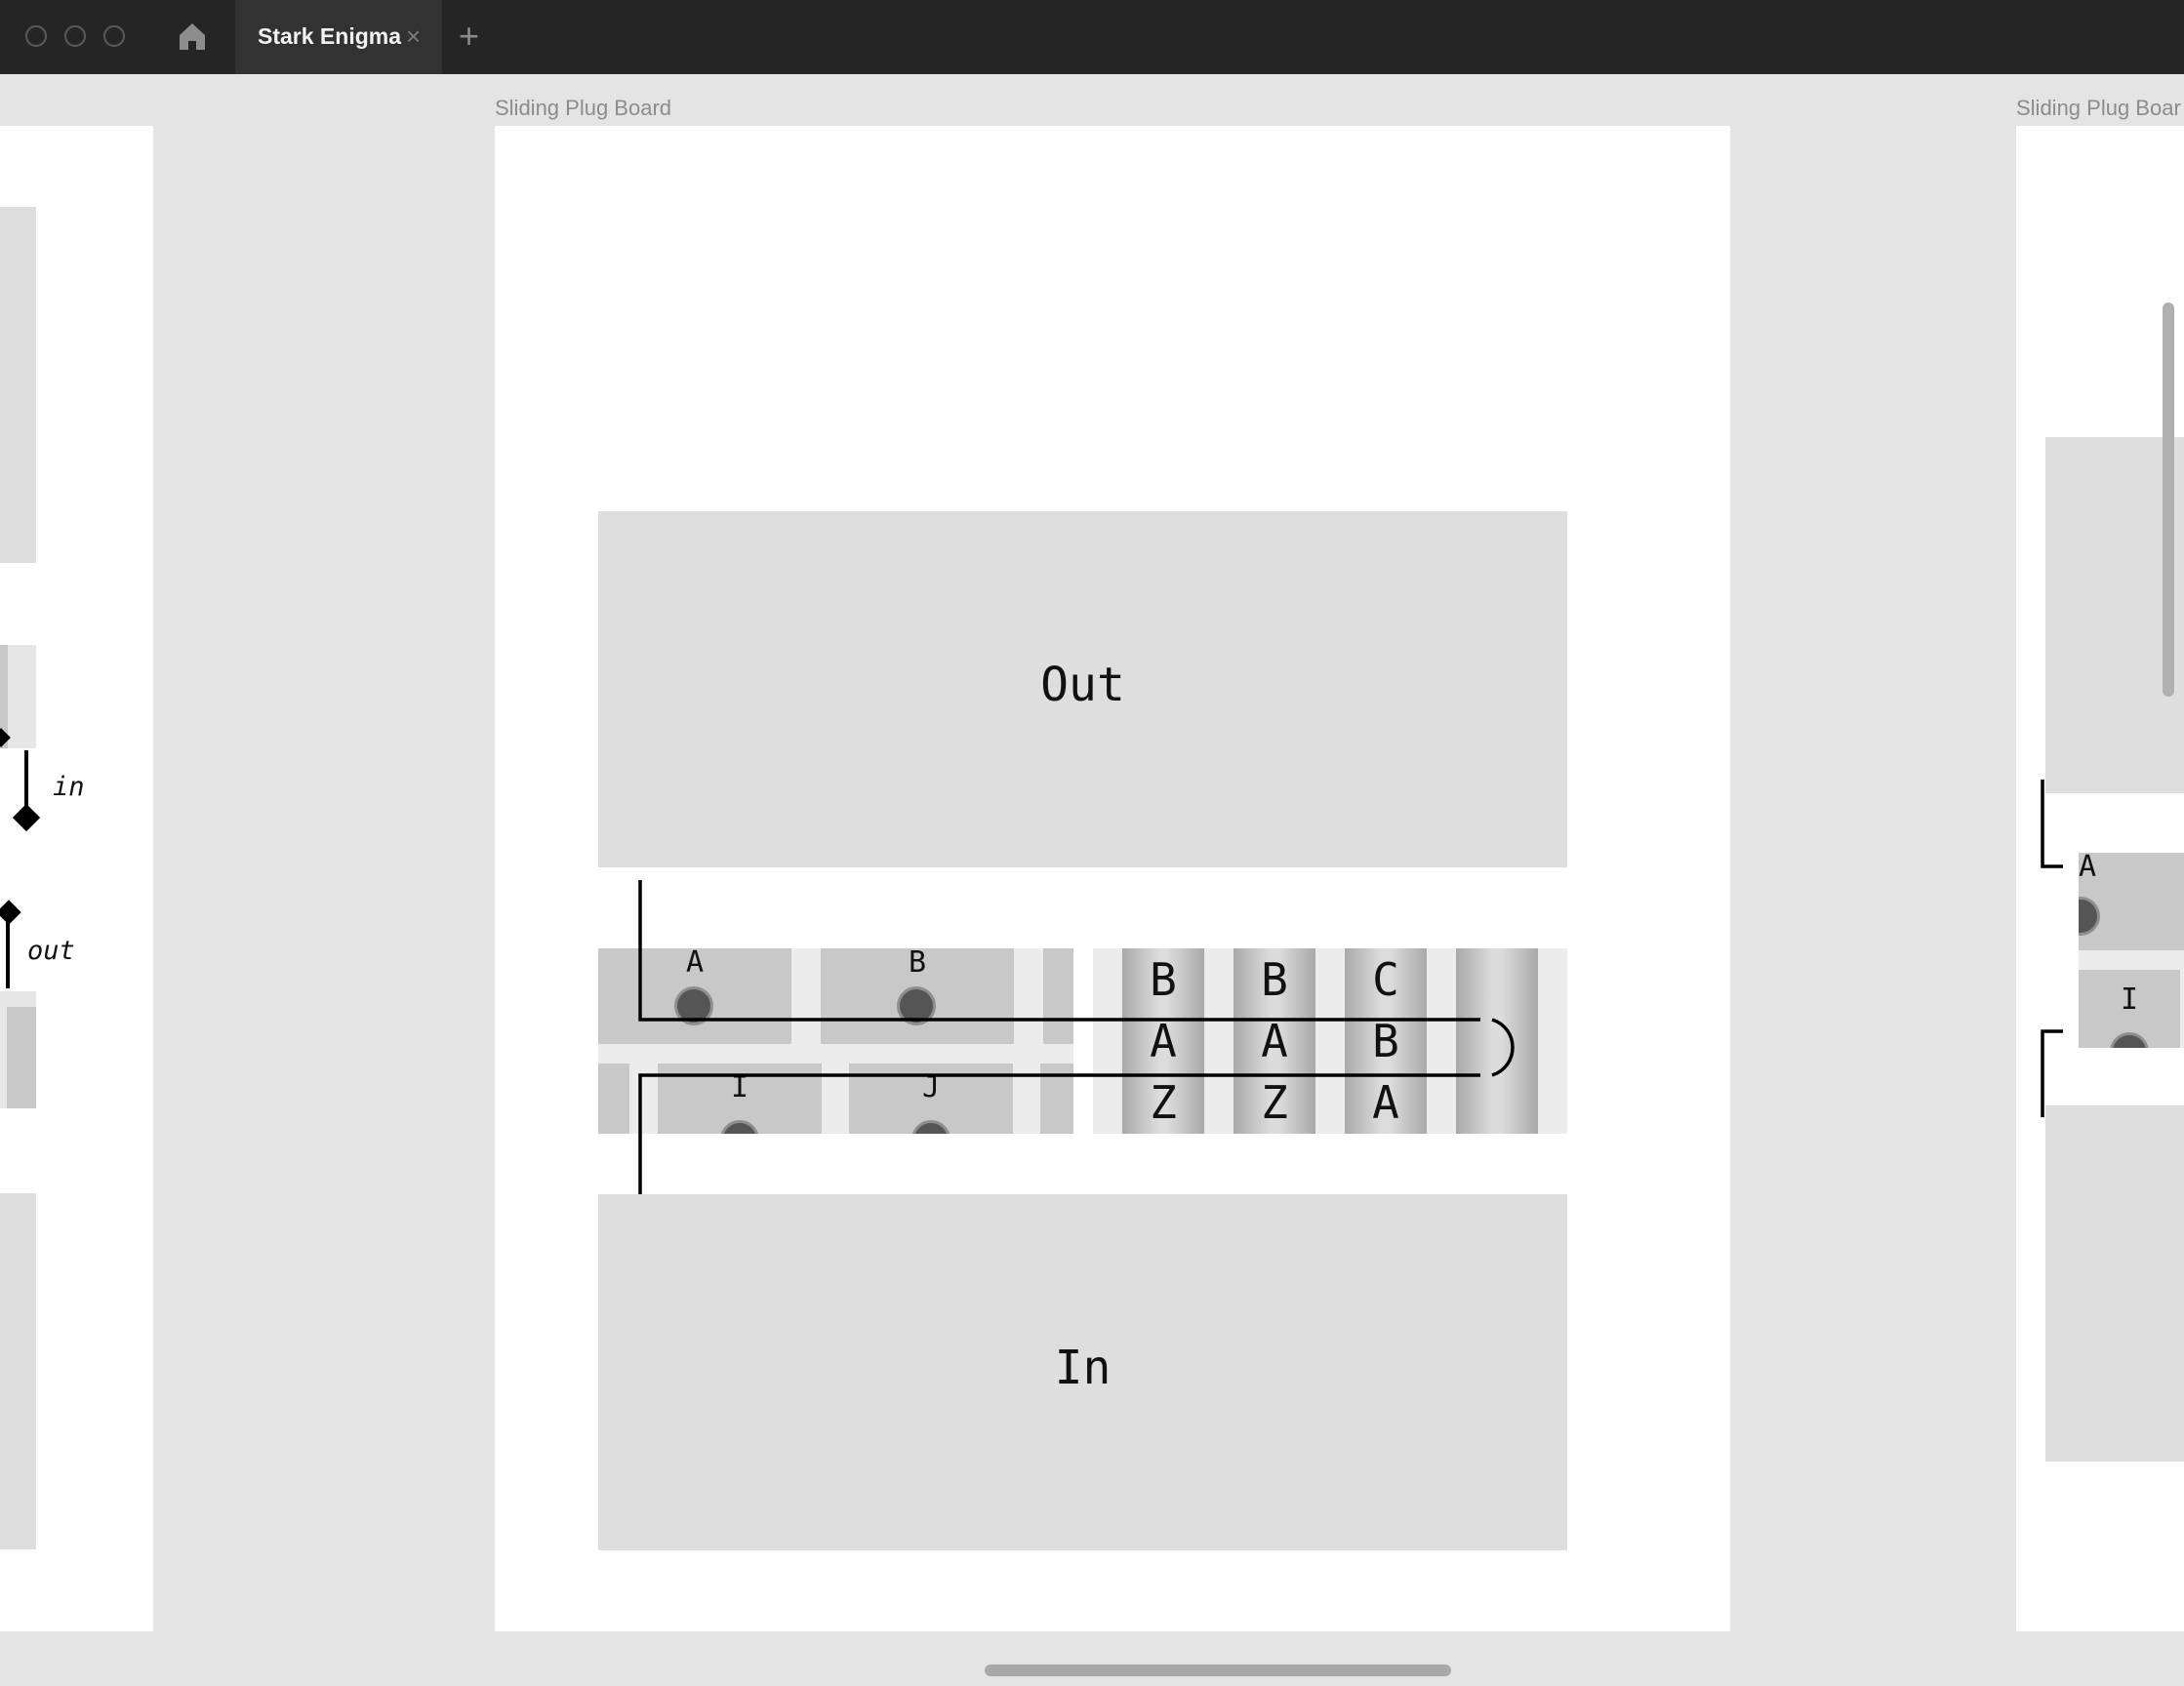 This screenshot has width=2184, height=1686. What do you see at coordinates (69, 787) in the screenshot?
I see `port-in-label: in` at bounding box center [69, 787].